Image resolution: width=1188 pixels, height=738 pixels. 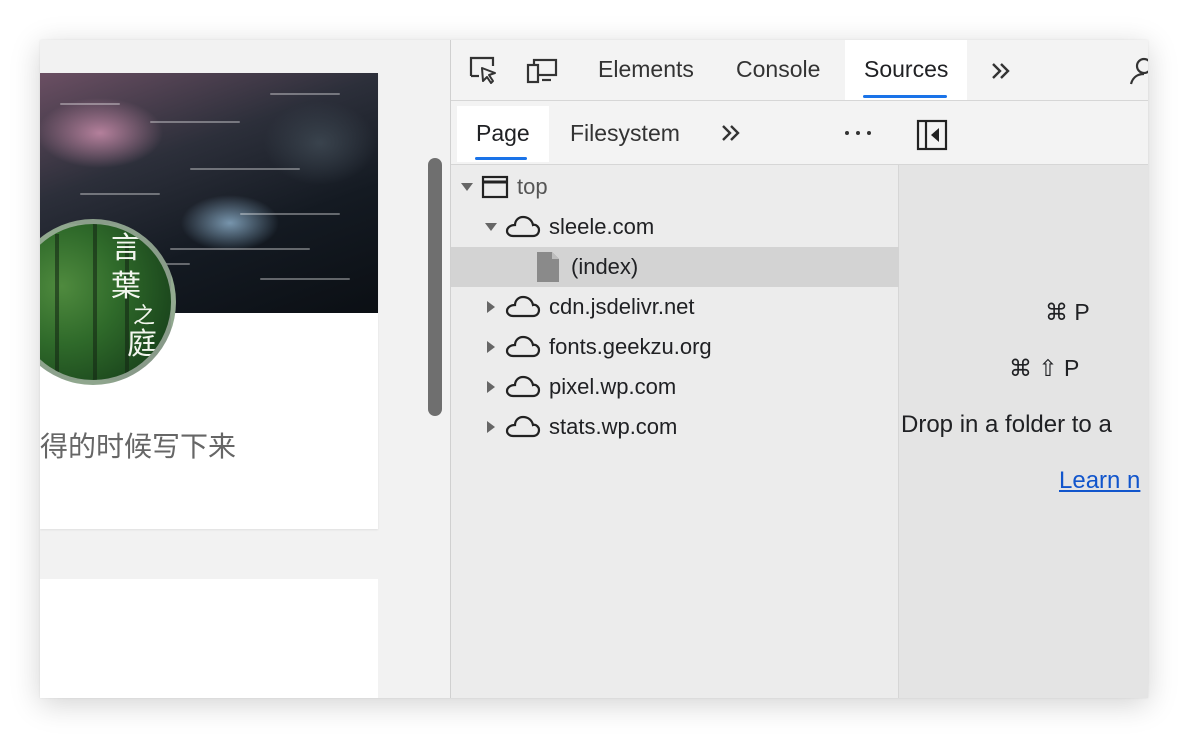 What do you see at coordinates (1023, 133) in the screenshot?
I see `editor-toolbar` at bounding box center [1023, 133].